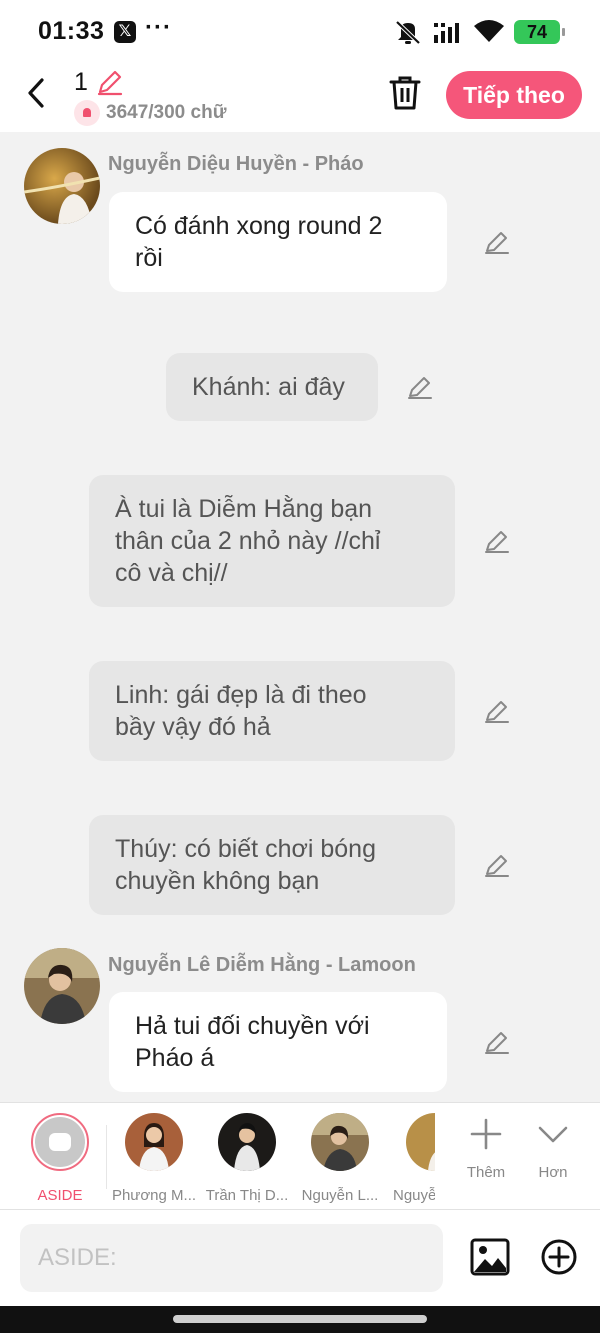 This screenshot has height=1333, width=600. Describe the element at coordinates (539, 32) in the screenshot. I see `battery-icon: 74` at that location.